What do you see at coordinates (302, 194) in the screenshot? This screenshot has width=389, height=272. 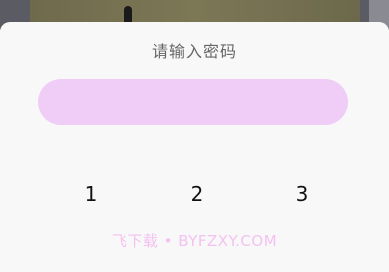 I see `keypad-key-3: 3` at bounding box center [302, 194].